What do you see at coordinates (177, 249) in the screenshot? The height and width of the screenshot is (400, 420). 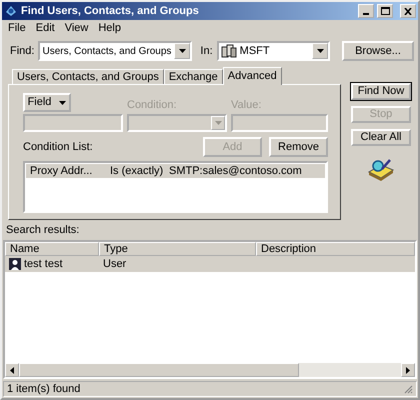 I see `column-header: Type` at bounding box center [177, 249].